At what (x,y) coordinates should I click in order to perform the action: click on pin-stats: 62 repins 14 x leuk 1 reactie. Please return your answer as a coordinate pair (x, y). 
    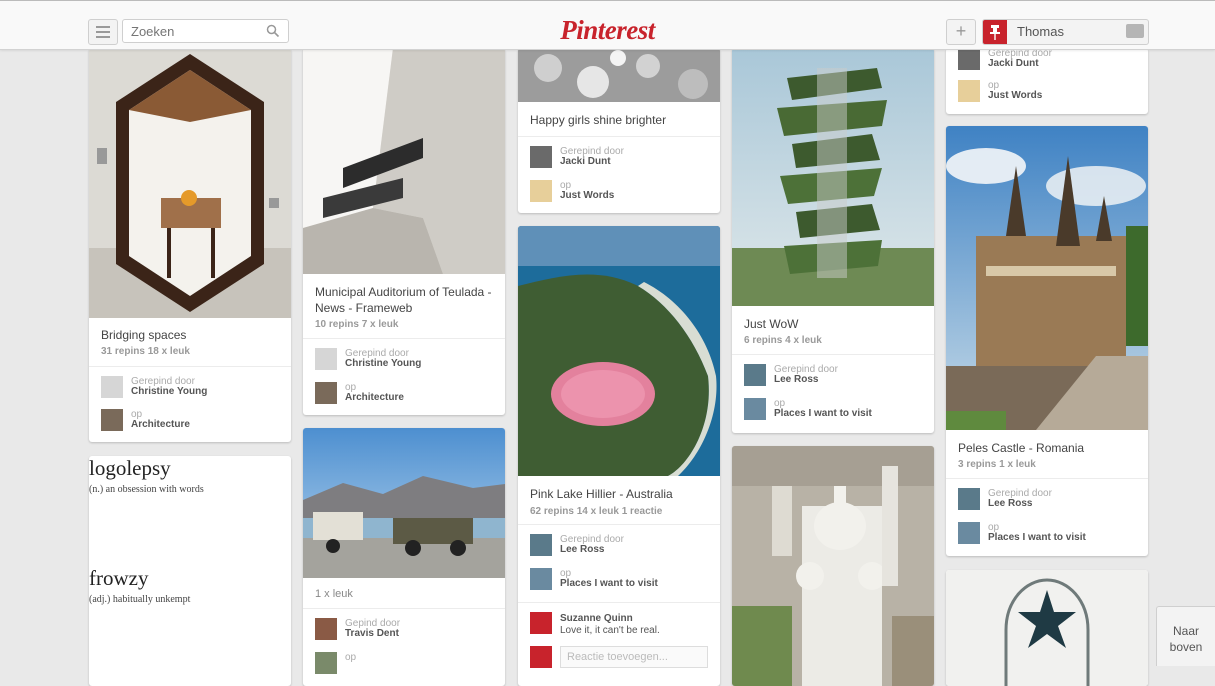
    Looking at the image, I should click on (596, 511).